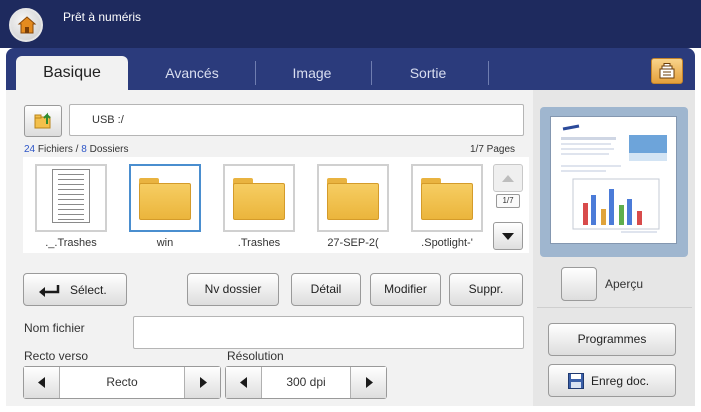  I want to click on triangle-up-icon, so click(508, 178).